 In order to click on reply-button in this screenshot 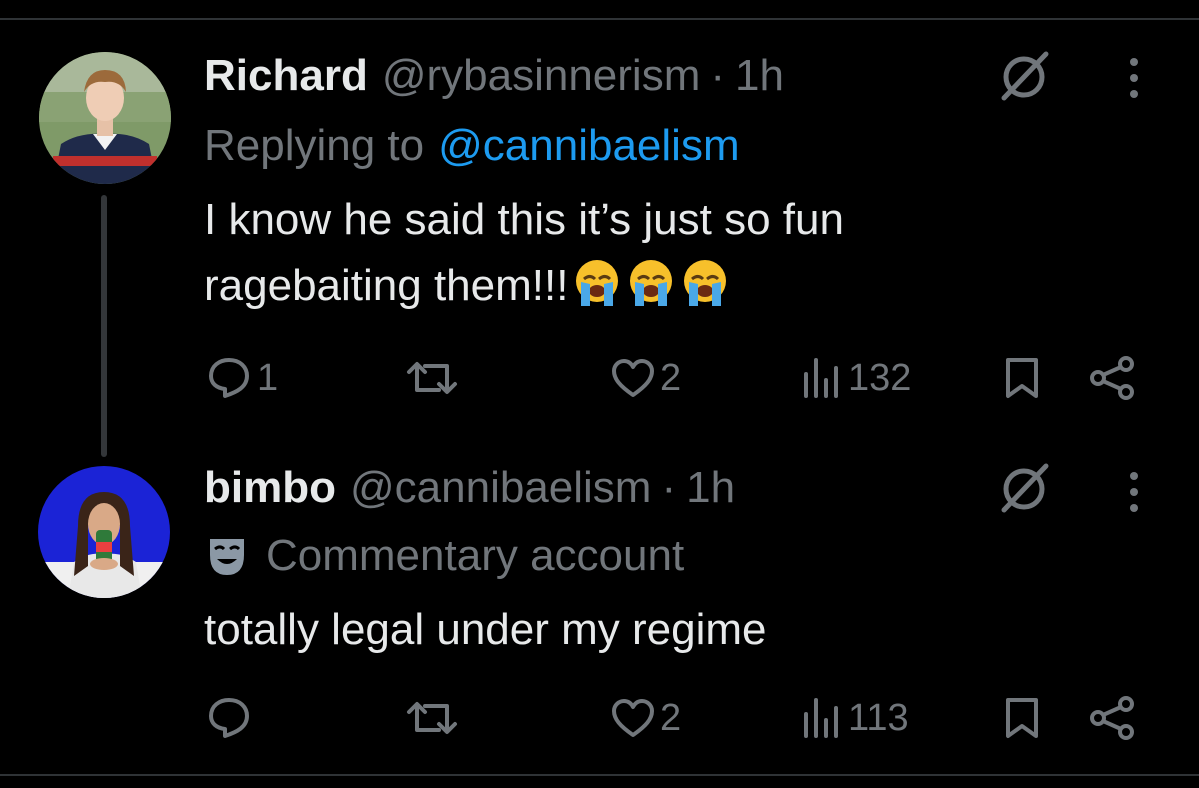, I will do `click(231, 718)`.